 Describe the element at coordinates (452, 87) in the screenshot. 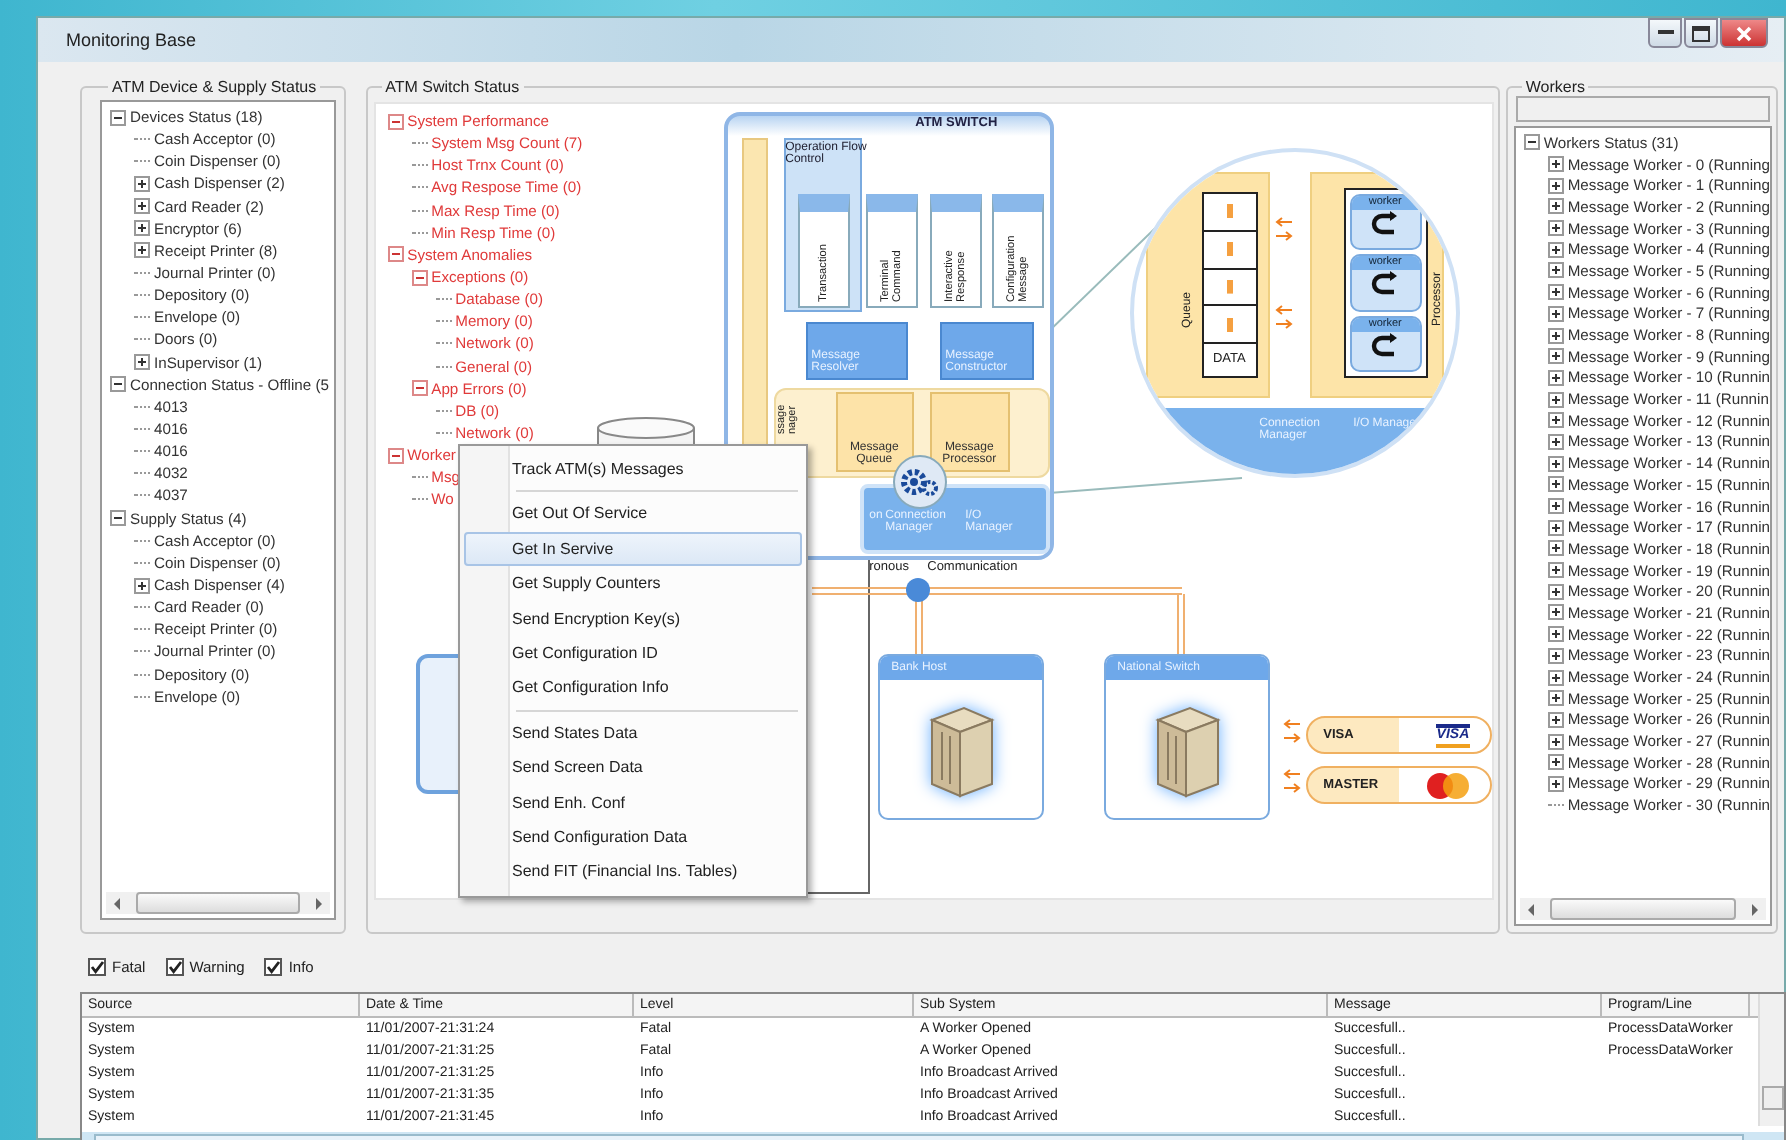

I see `group-title: ATM Switch Status` at that location.